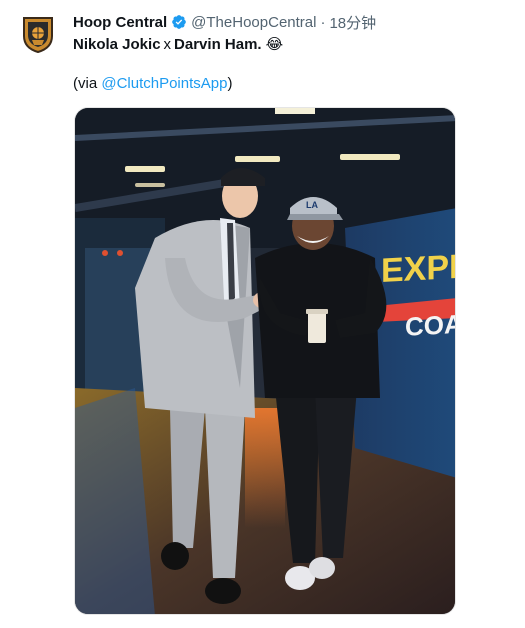  I want to click on via-line: (via @ClutchPointsApp), so click(152, 84).